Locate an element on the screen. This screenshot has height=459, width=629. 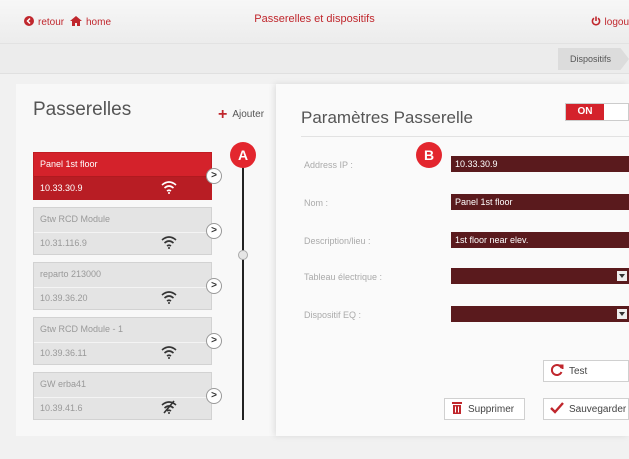
gateway-ip: 10.39.36.20 is located at coordinates (64, 298).